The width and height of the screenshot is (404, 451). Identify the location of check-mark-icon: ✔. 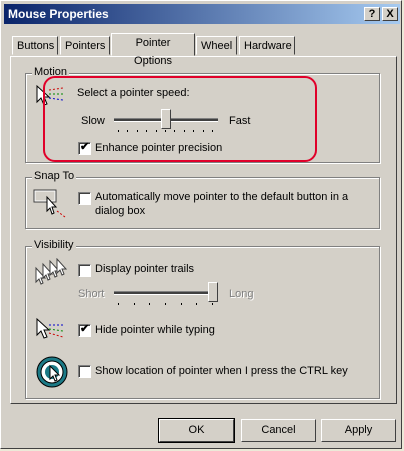
(85, 329).